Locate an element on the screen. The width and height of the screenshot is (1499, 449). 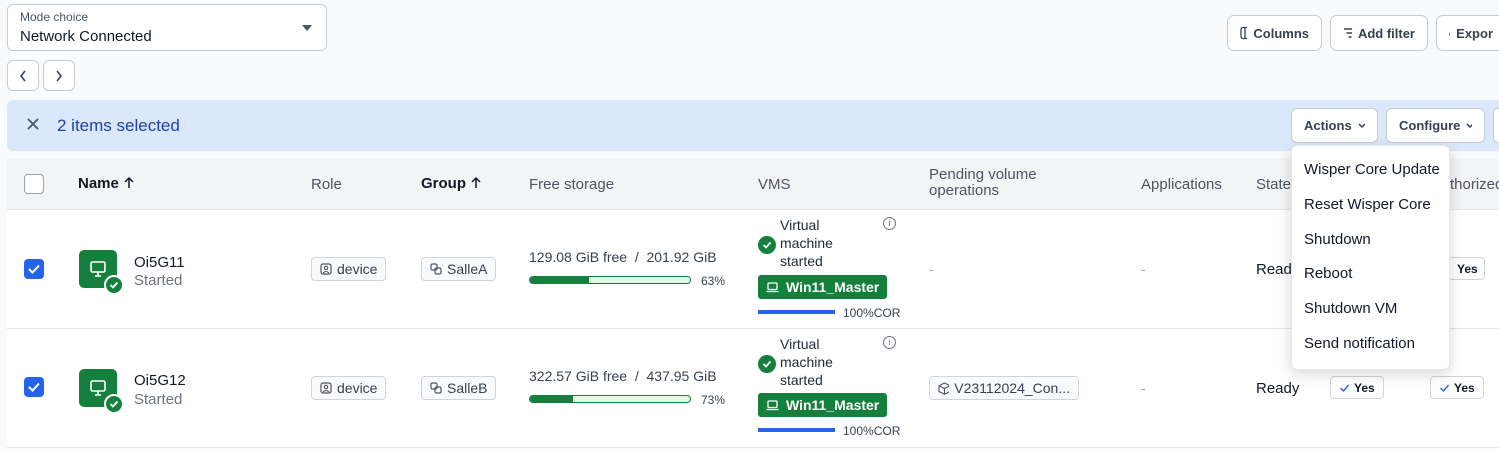
more-bar-button is located at coordinates (1496, 125).